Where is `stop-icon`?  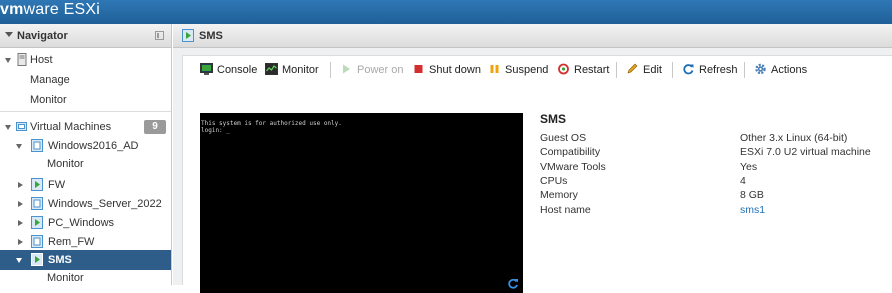
stop-icon is located at coordinates (418, 69).